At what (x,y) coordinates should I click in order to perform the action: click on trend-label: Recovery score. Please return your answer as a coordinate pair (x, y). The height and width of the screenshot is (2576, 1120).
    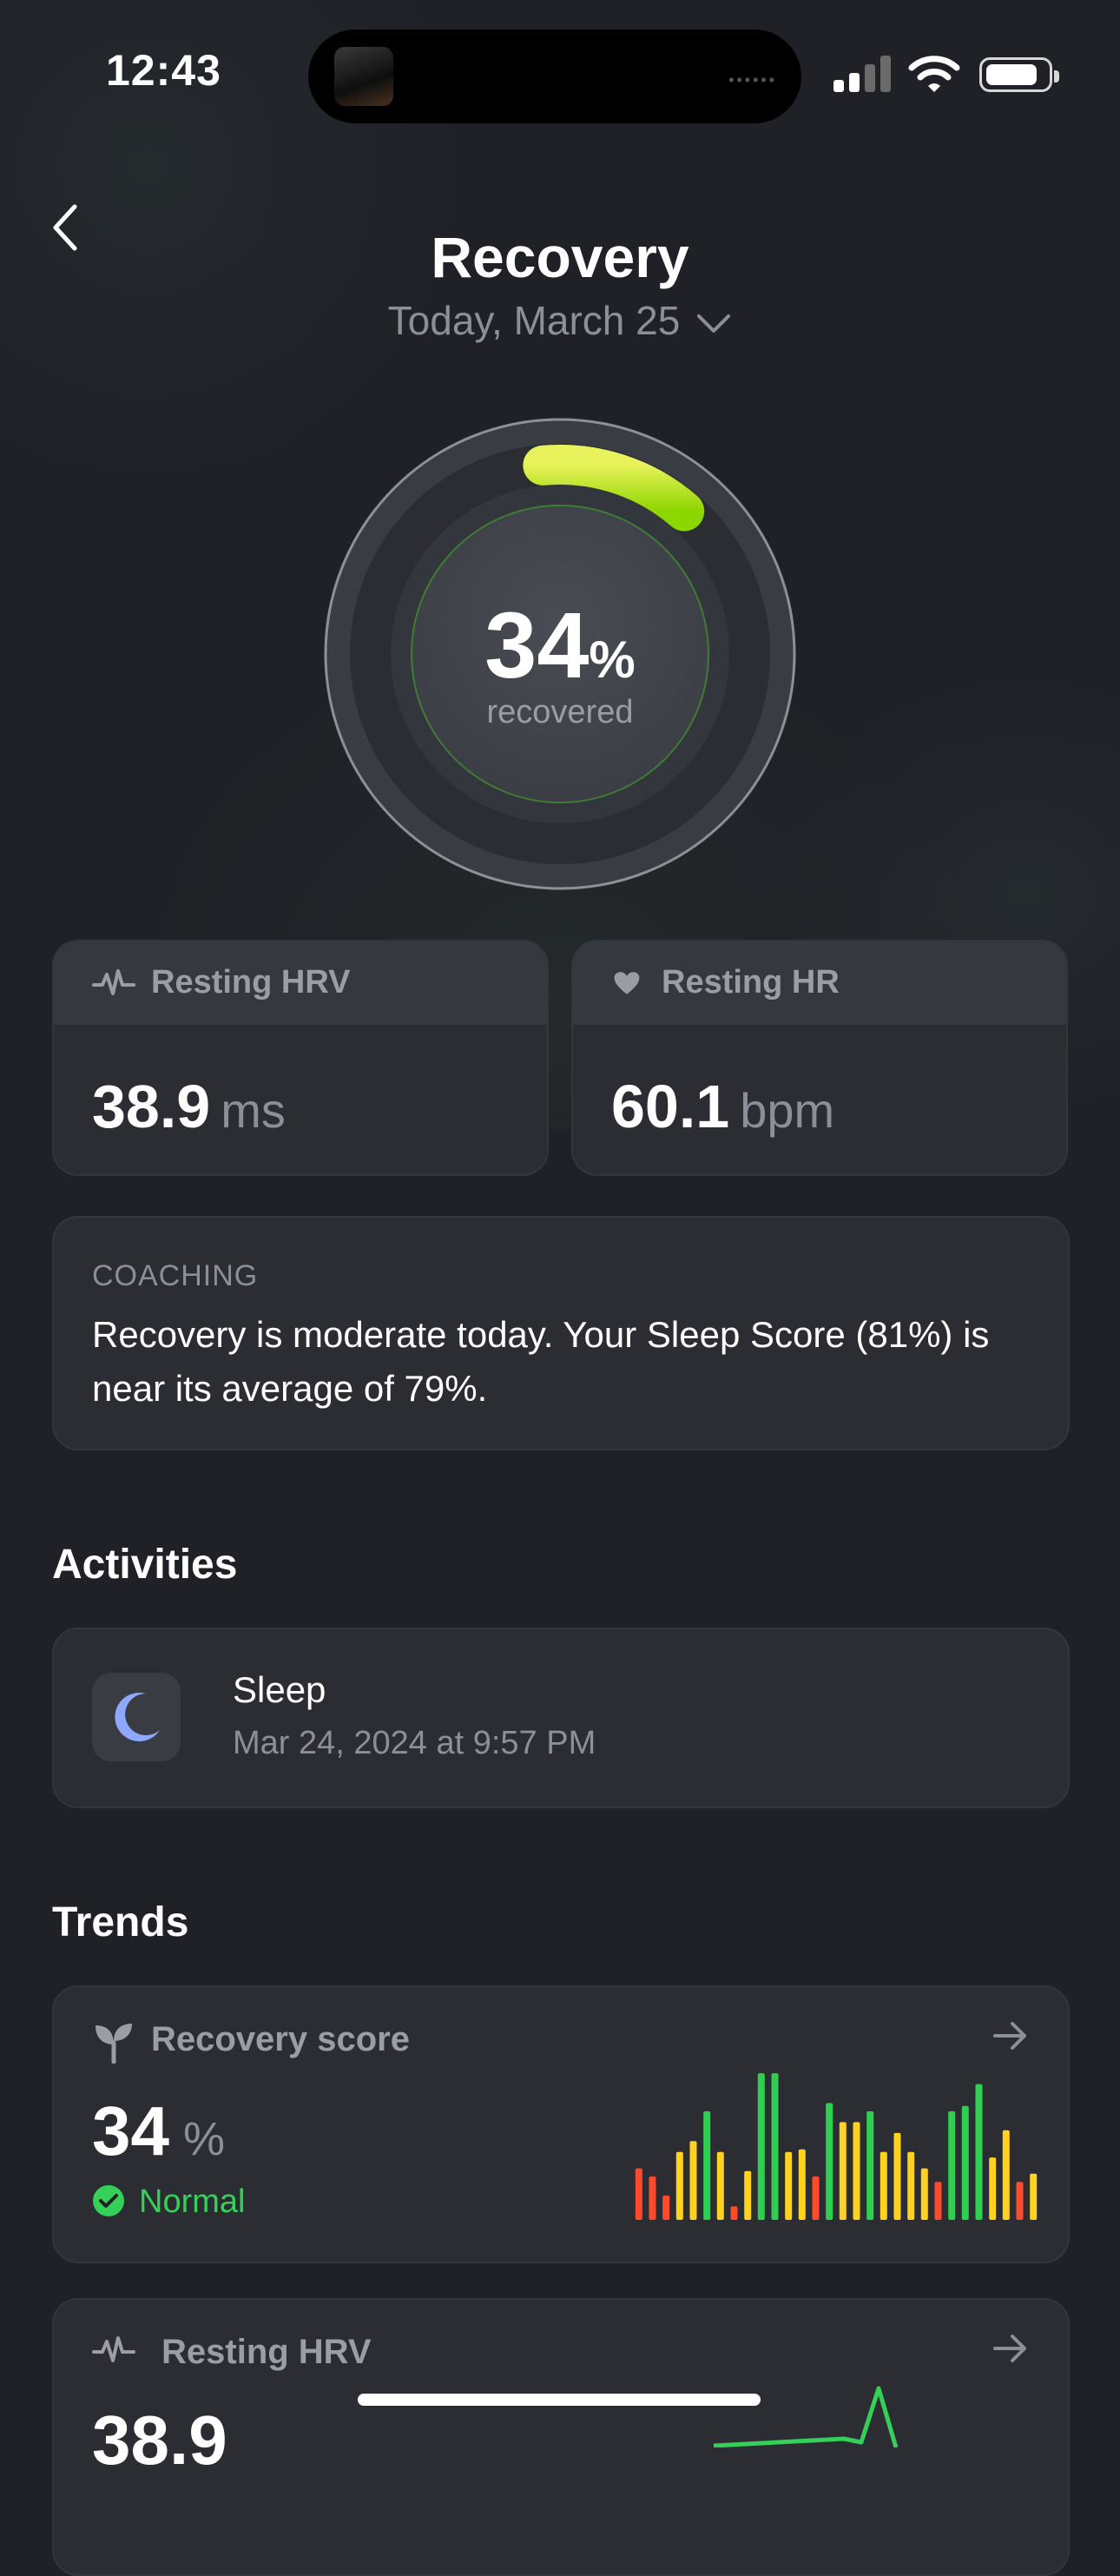
    Looking at the image, I should click on (280, 2039).